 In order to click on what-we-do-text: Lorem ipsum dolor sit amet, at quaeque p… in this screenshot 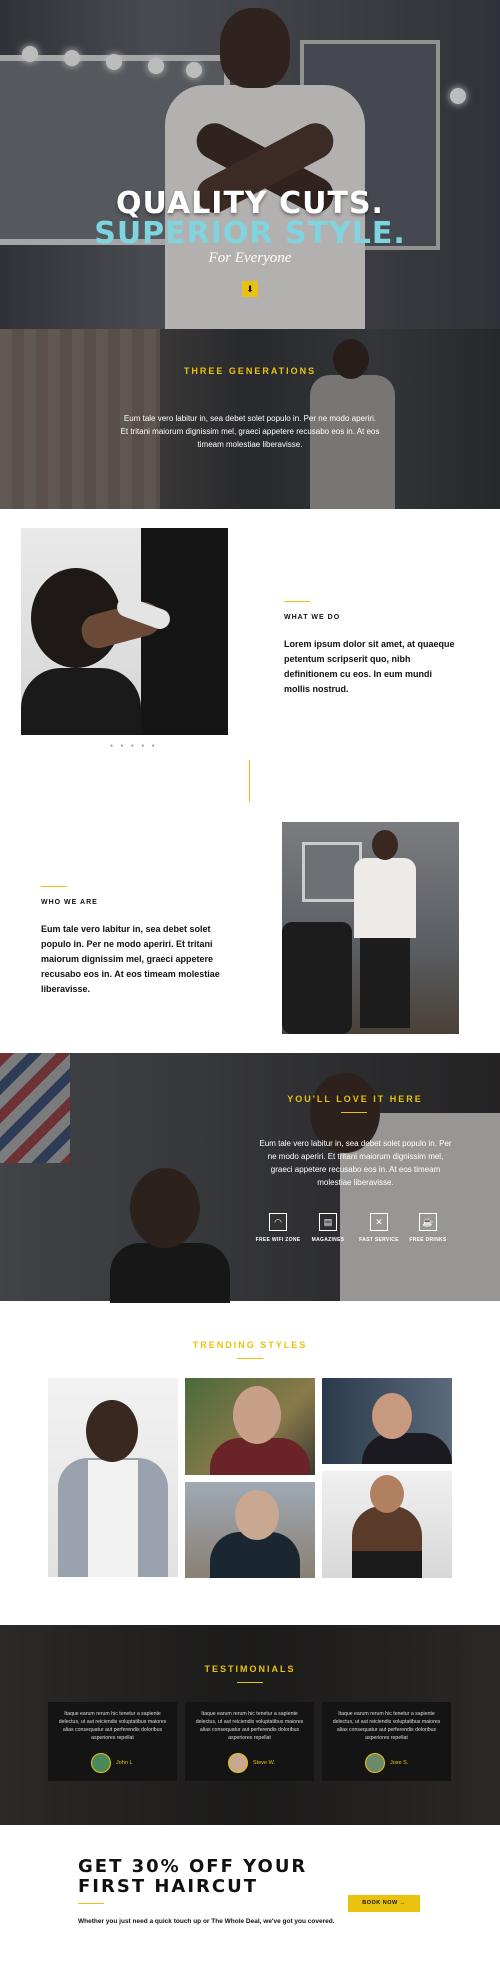, I will do `click(369, 666)`.